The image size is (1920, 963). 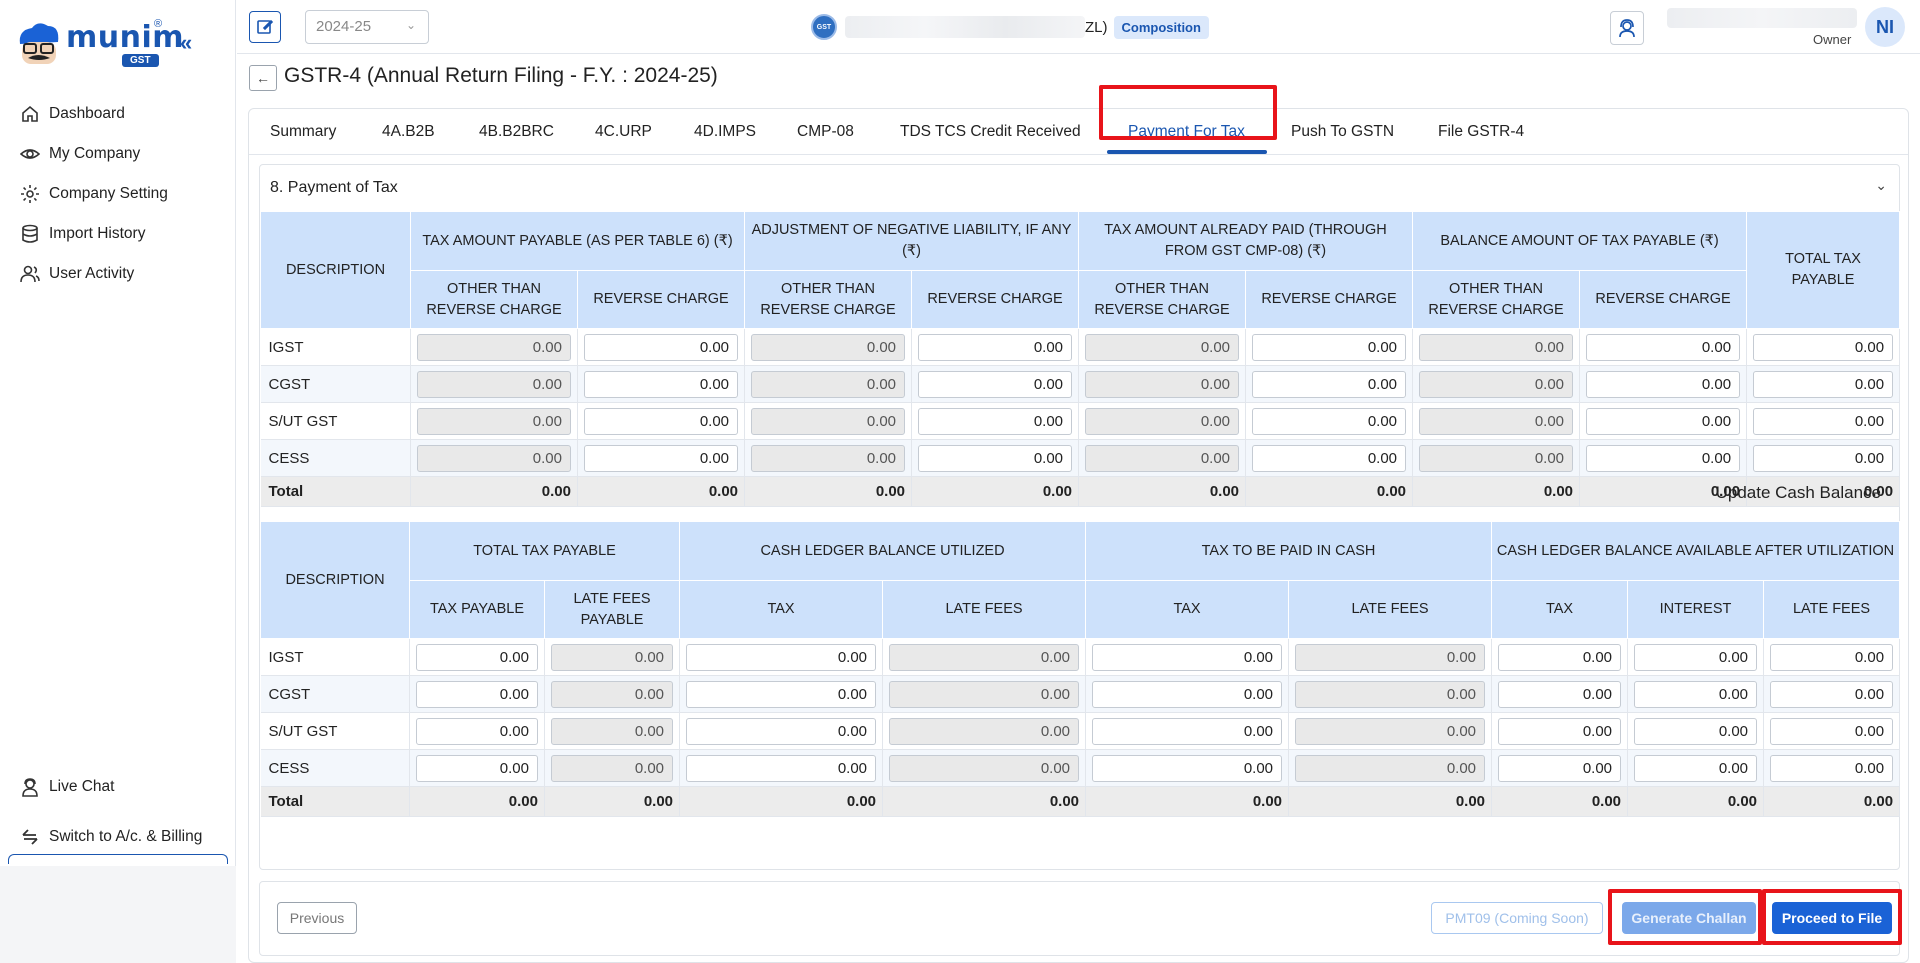 What do you see at coordinates (725, 132) in the screenshot?
I see `tab-4d-imps: 4D.IMPS` at bounding box center [725, 132].